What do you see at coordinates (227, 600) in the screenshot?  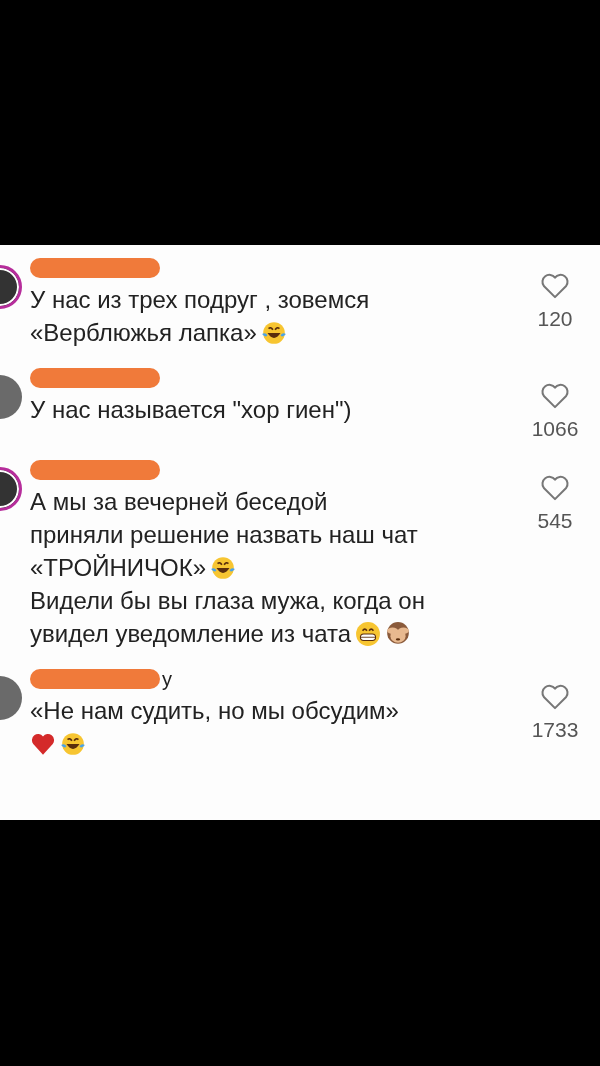 I see `comment-text: Видели бы вы глаза мужа, когда он` at bounding box center [227, 600].